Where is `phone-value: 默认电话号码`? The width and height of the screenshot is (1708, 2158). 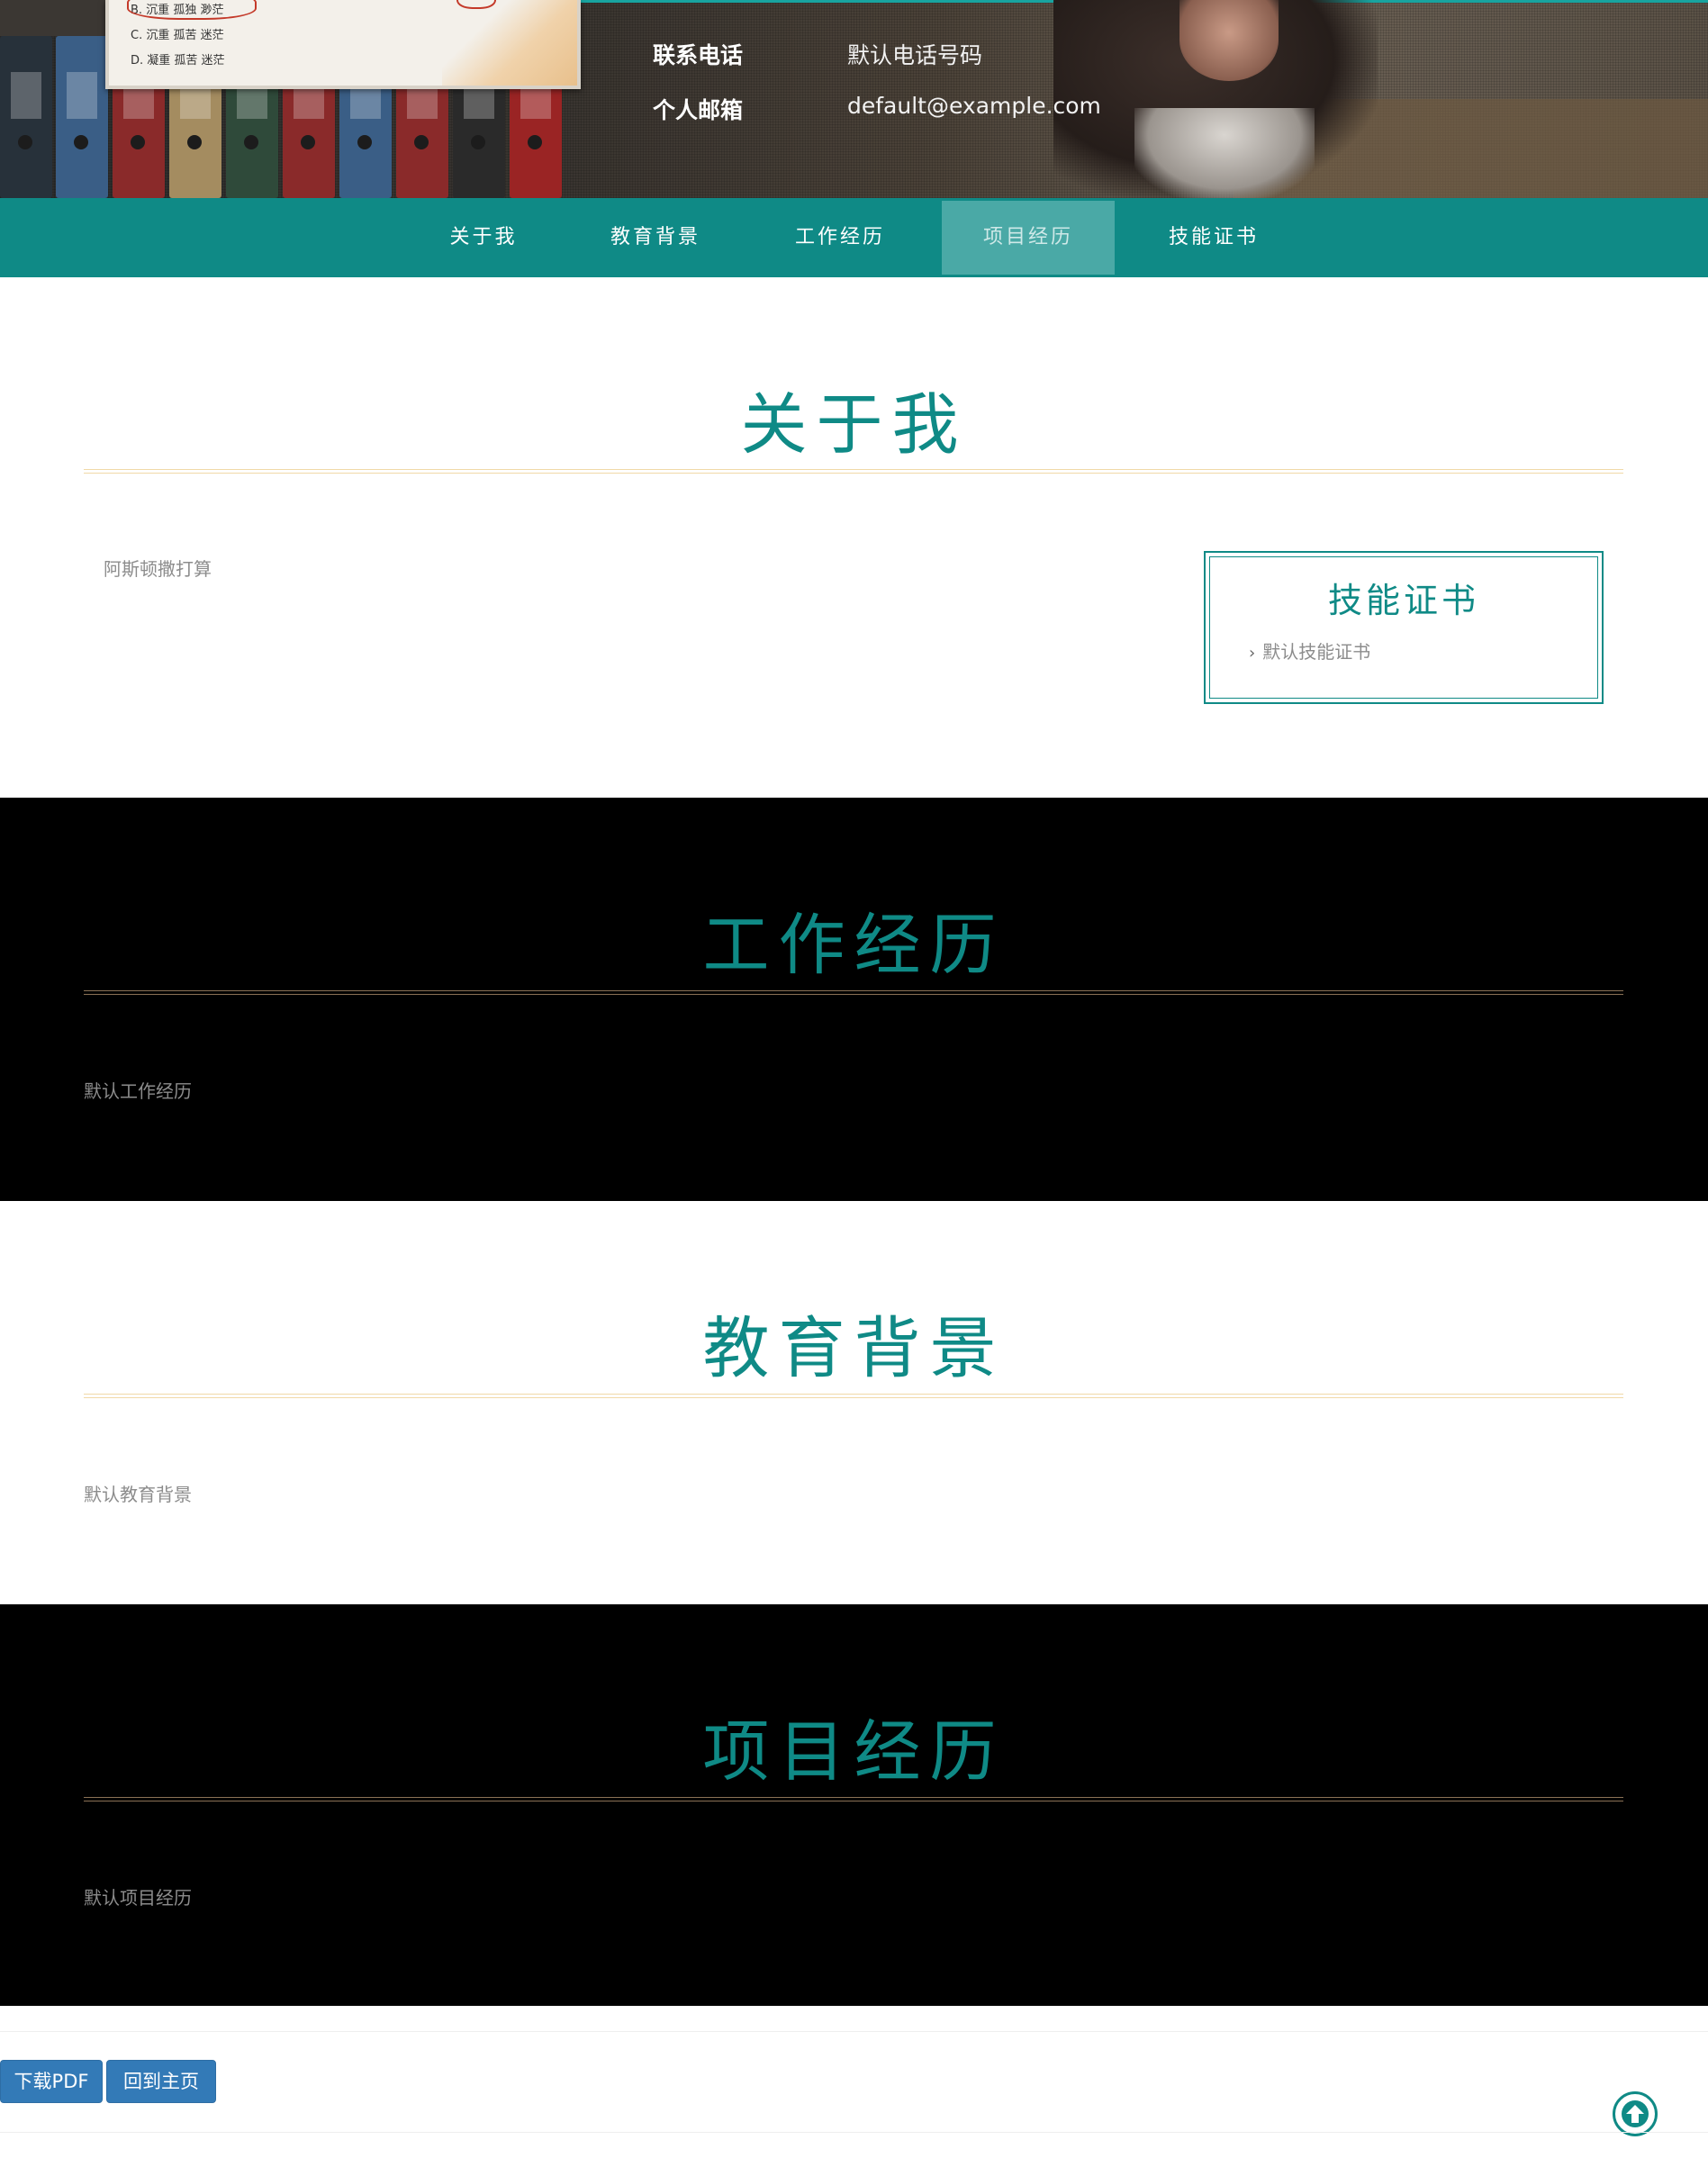
phone-value: 默认电话号码 is located at coordinates (915, 55).